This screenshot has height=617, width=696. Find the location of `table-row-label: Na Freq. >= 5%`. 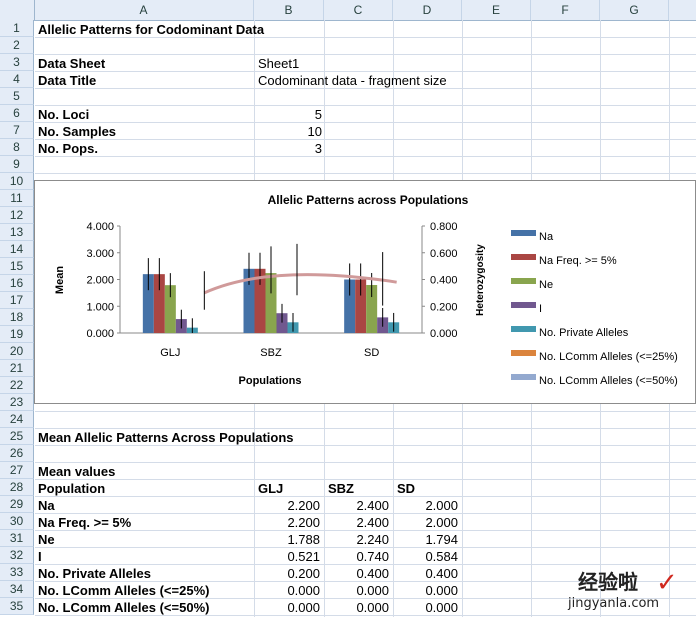

table-row-label: Na Freq. >= 5% is located at coordinates (84, 522).